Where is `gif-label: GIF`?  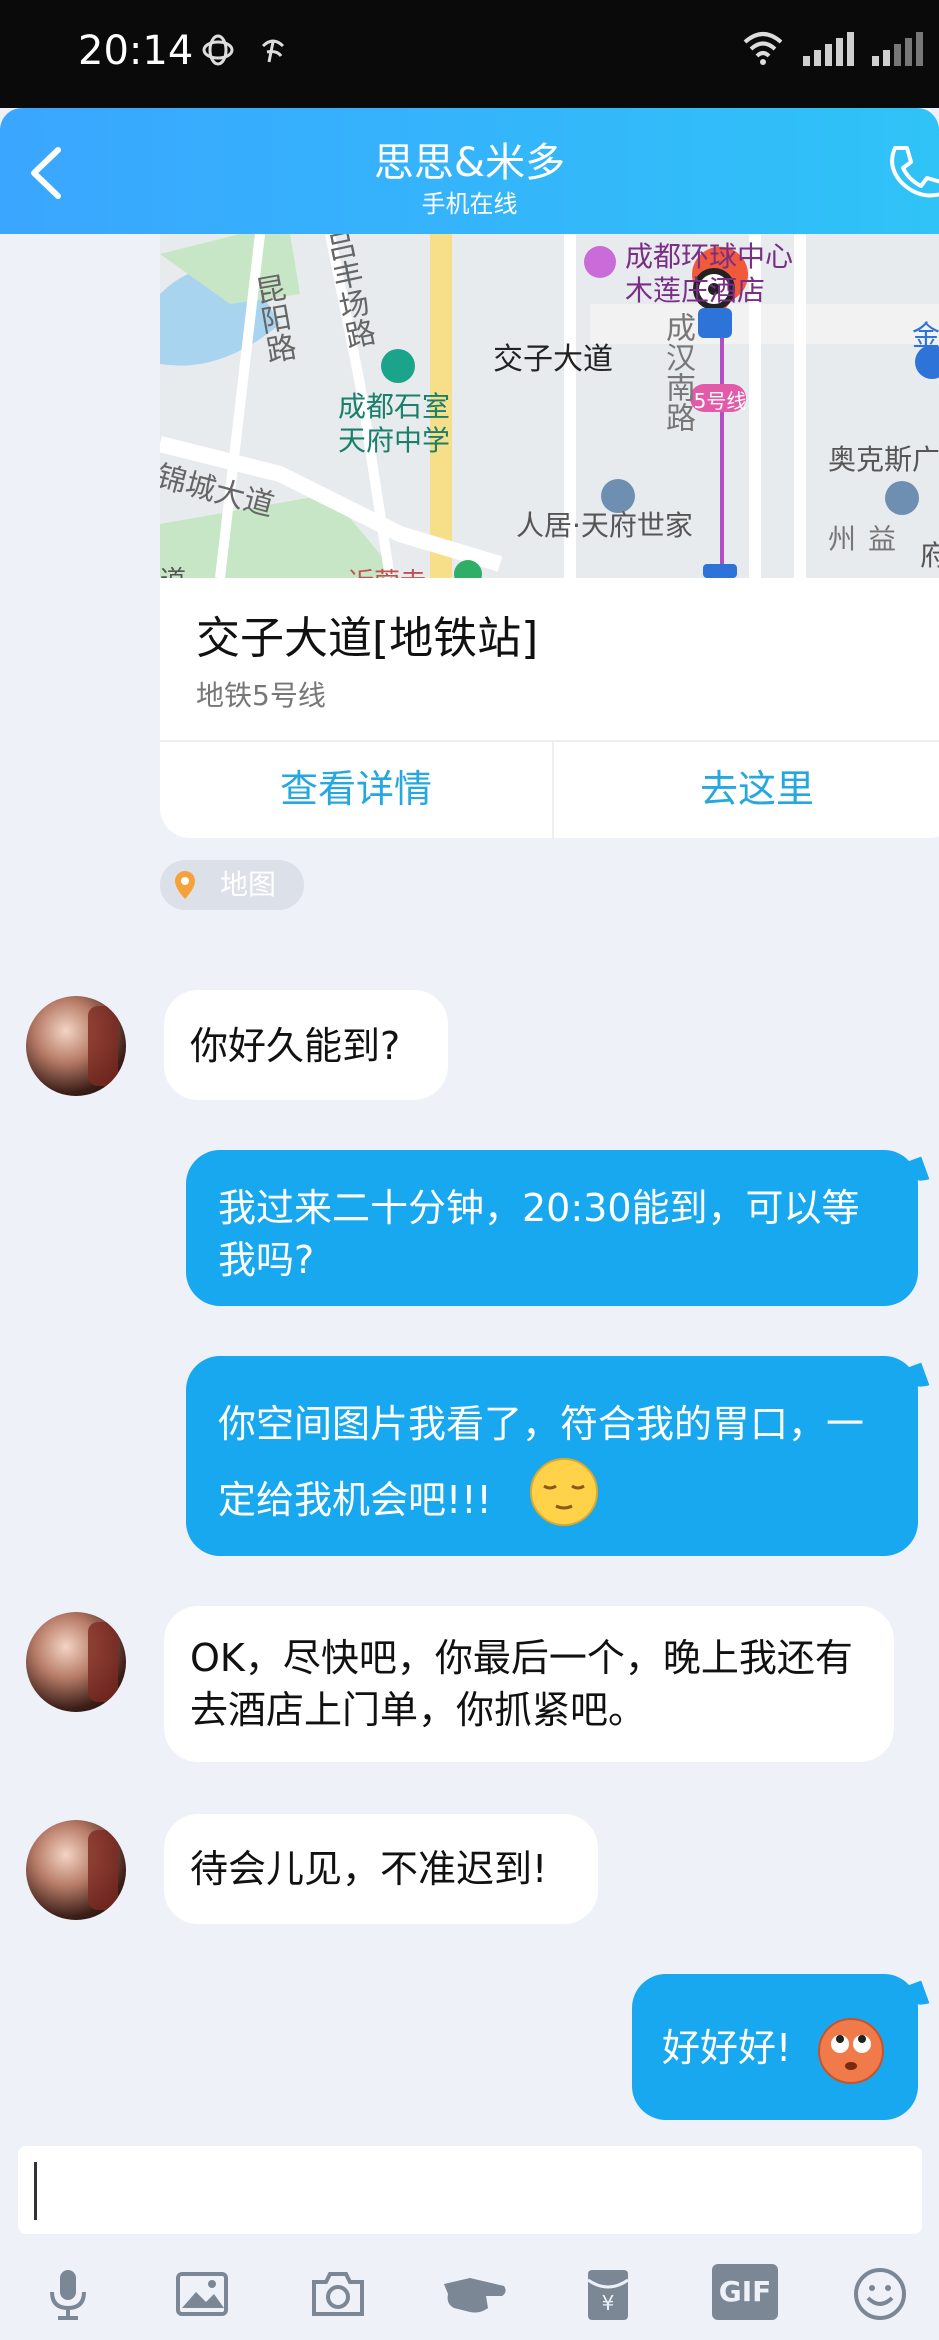
gif-label: GIF is located at coordinates (745, 2291).